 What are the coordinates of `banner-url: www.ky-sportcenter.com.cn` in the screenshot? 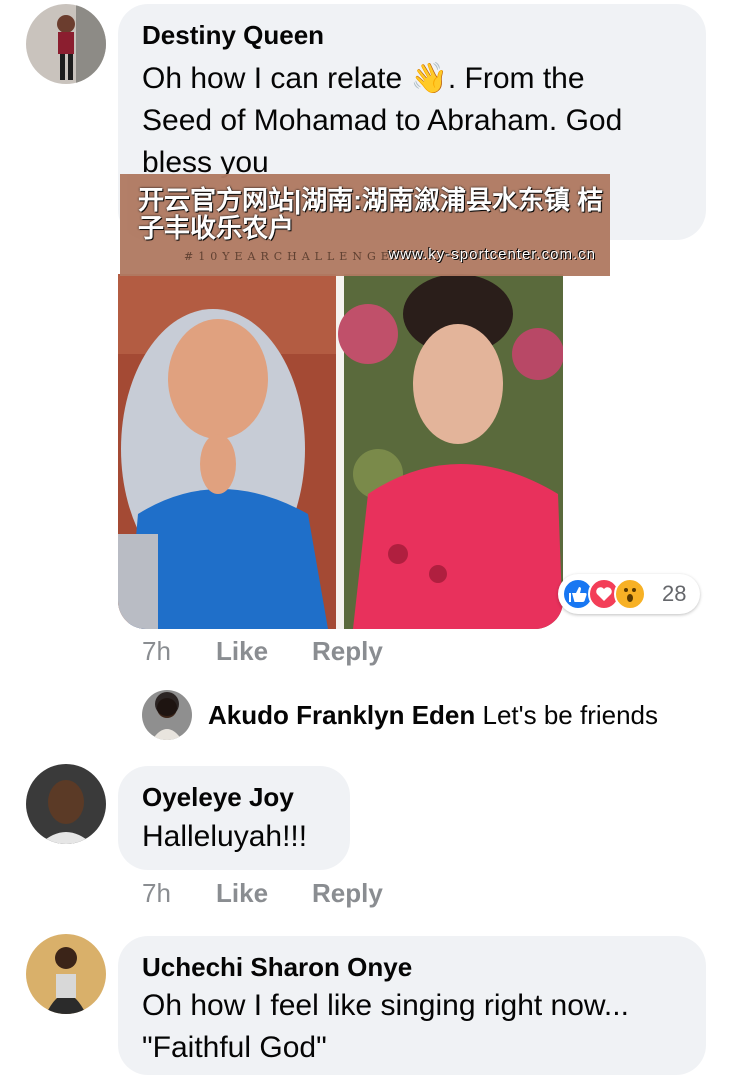 It's located at (492, 254).